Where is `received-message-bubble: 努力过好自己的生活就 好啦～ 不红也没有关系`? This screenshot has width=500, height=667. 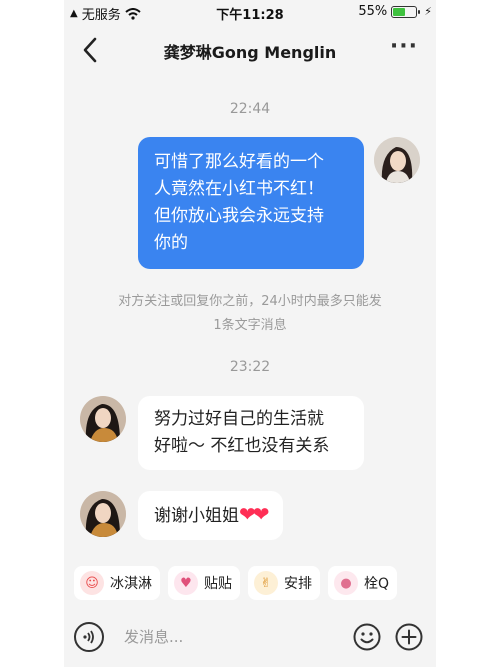 received-message-bubble: 努力过好自己的生活就 好啦～ 不红也没有关系 is located at coordinates (251, 433).